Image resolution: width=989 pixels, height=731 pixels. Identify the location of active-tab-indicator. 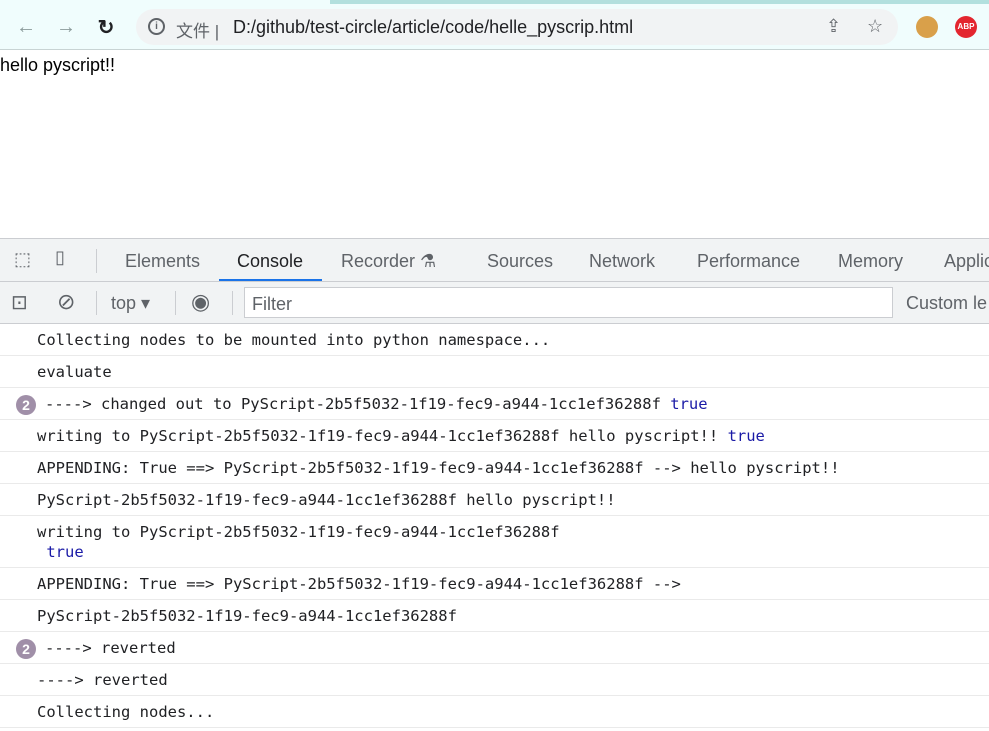
(270, 280).